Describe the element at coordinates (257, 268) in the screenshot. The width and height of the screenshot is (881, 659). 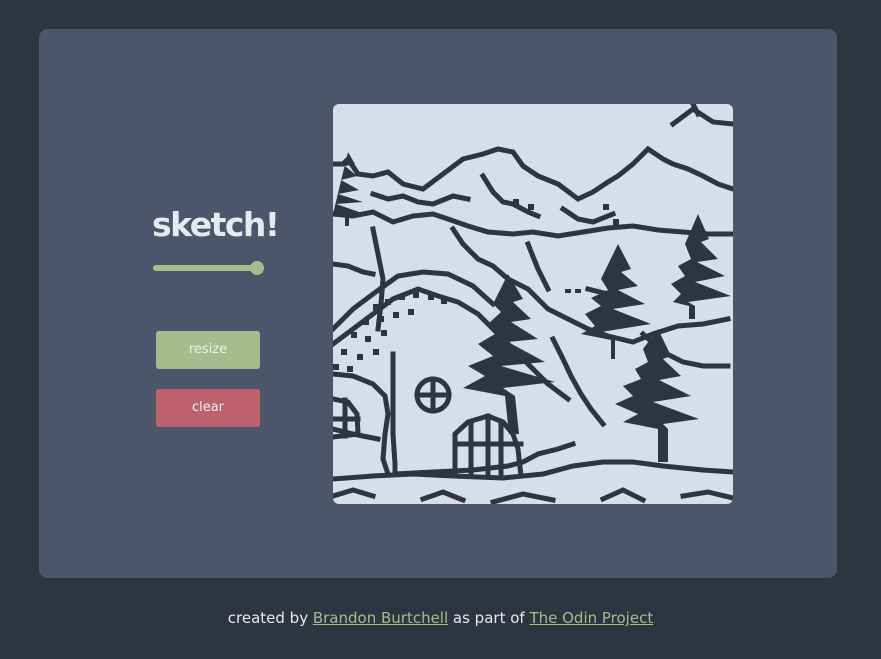
I see `slider-thumb` at that location.